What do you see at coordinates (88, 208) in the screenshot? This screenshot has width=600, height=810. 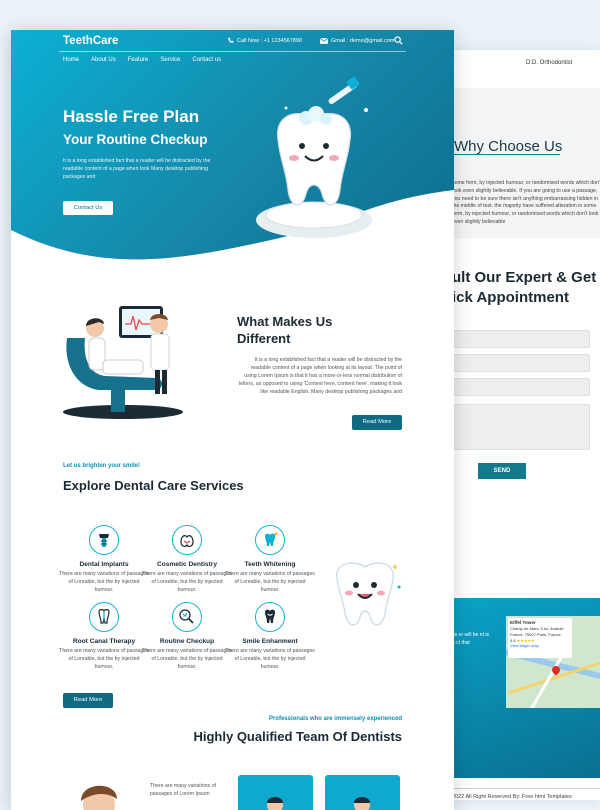 I see `contact-us-button: Contact Us` at bounding box center [88, 208].